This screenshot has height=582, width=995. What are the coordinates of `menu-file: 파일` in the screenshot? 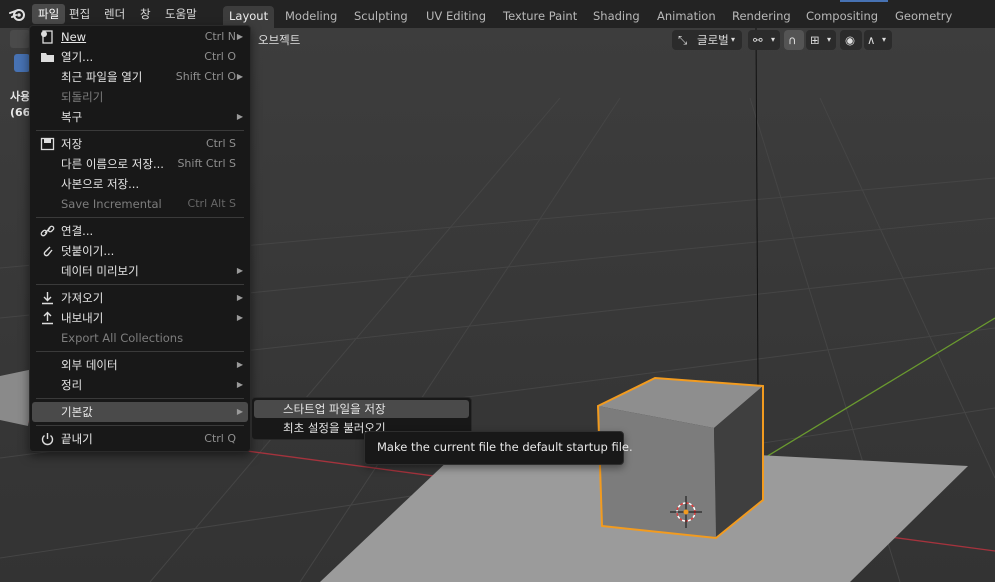 It's located at (49, 14).